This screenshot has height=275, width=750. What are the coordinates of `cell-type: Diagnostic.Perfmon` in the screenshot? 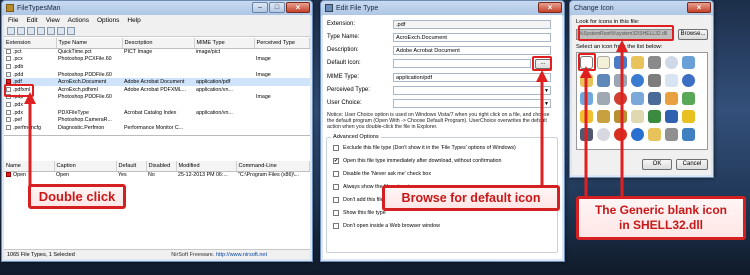 It's located at (81, 127).